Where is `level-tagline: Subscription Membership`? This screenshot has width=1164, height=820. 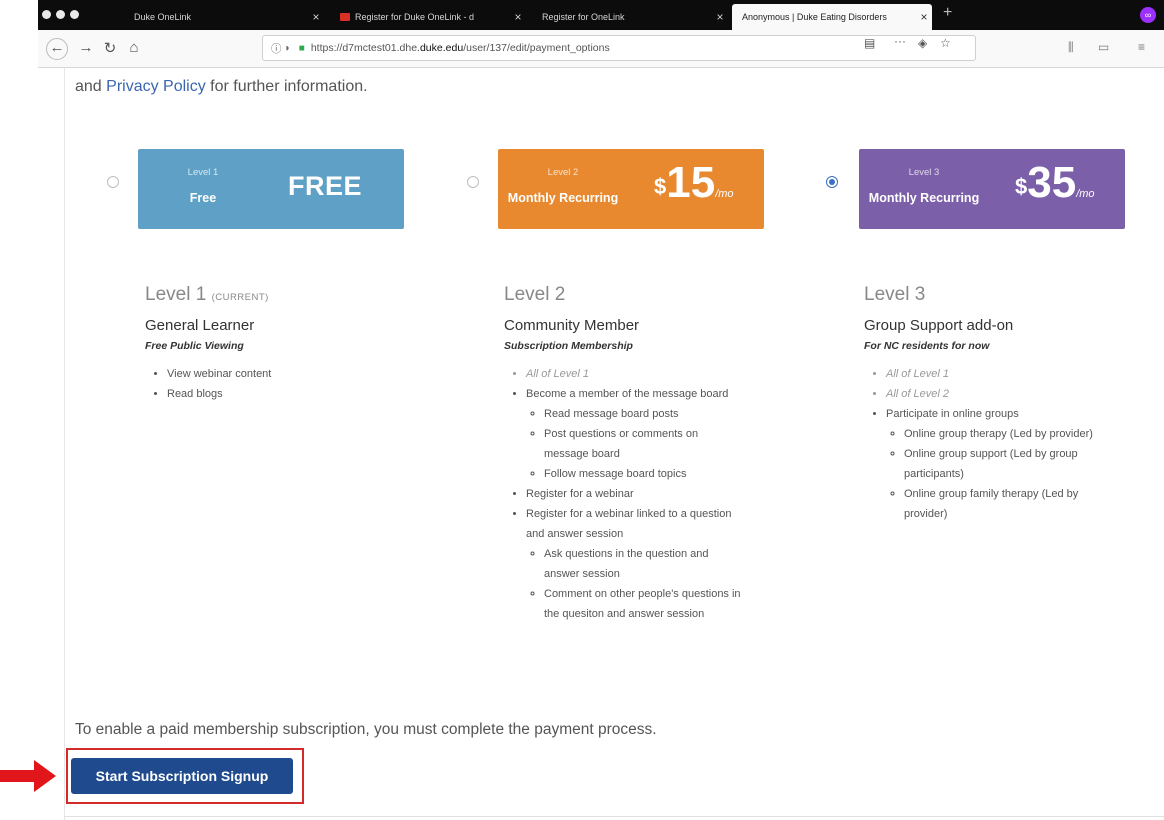
level-tagline: Subscription Membership is located at coordinates (568, 346).